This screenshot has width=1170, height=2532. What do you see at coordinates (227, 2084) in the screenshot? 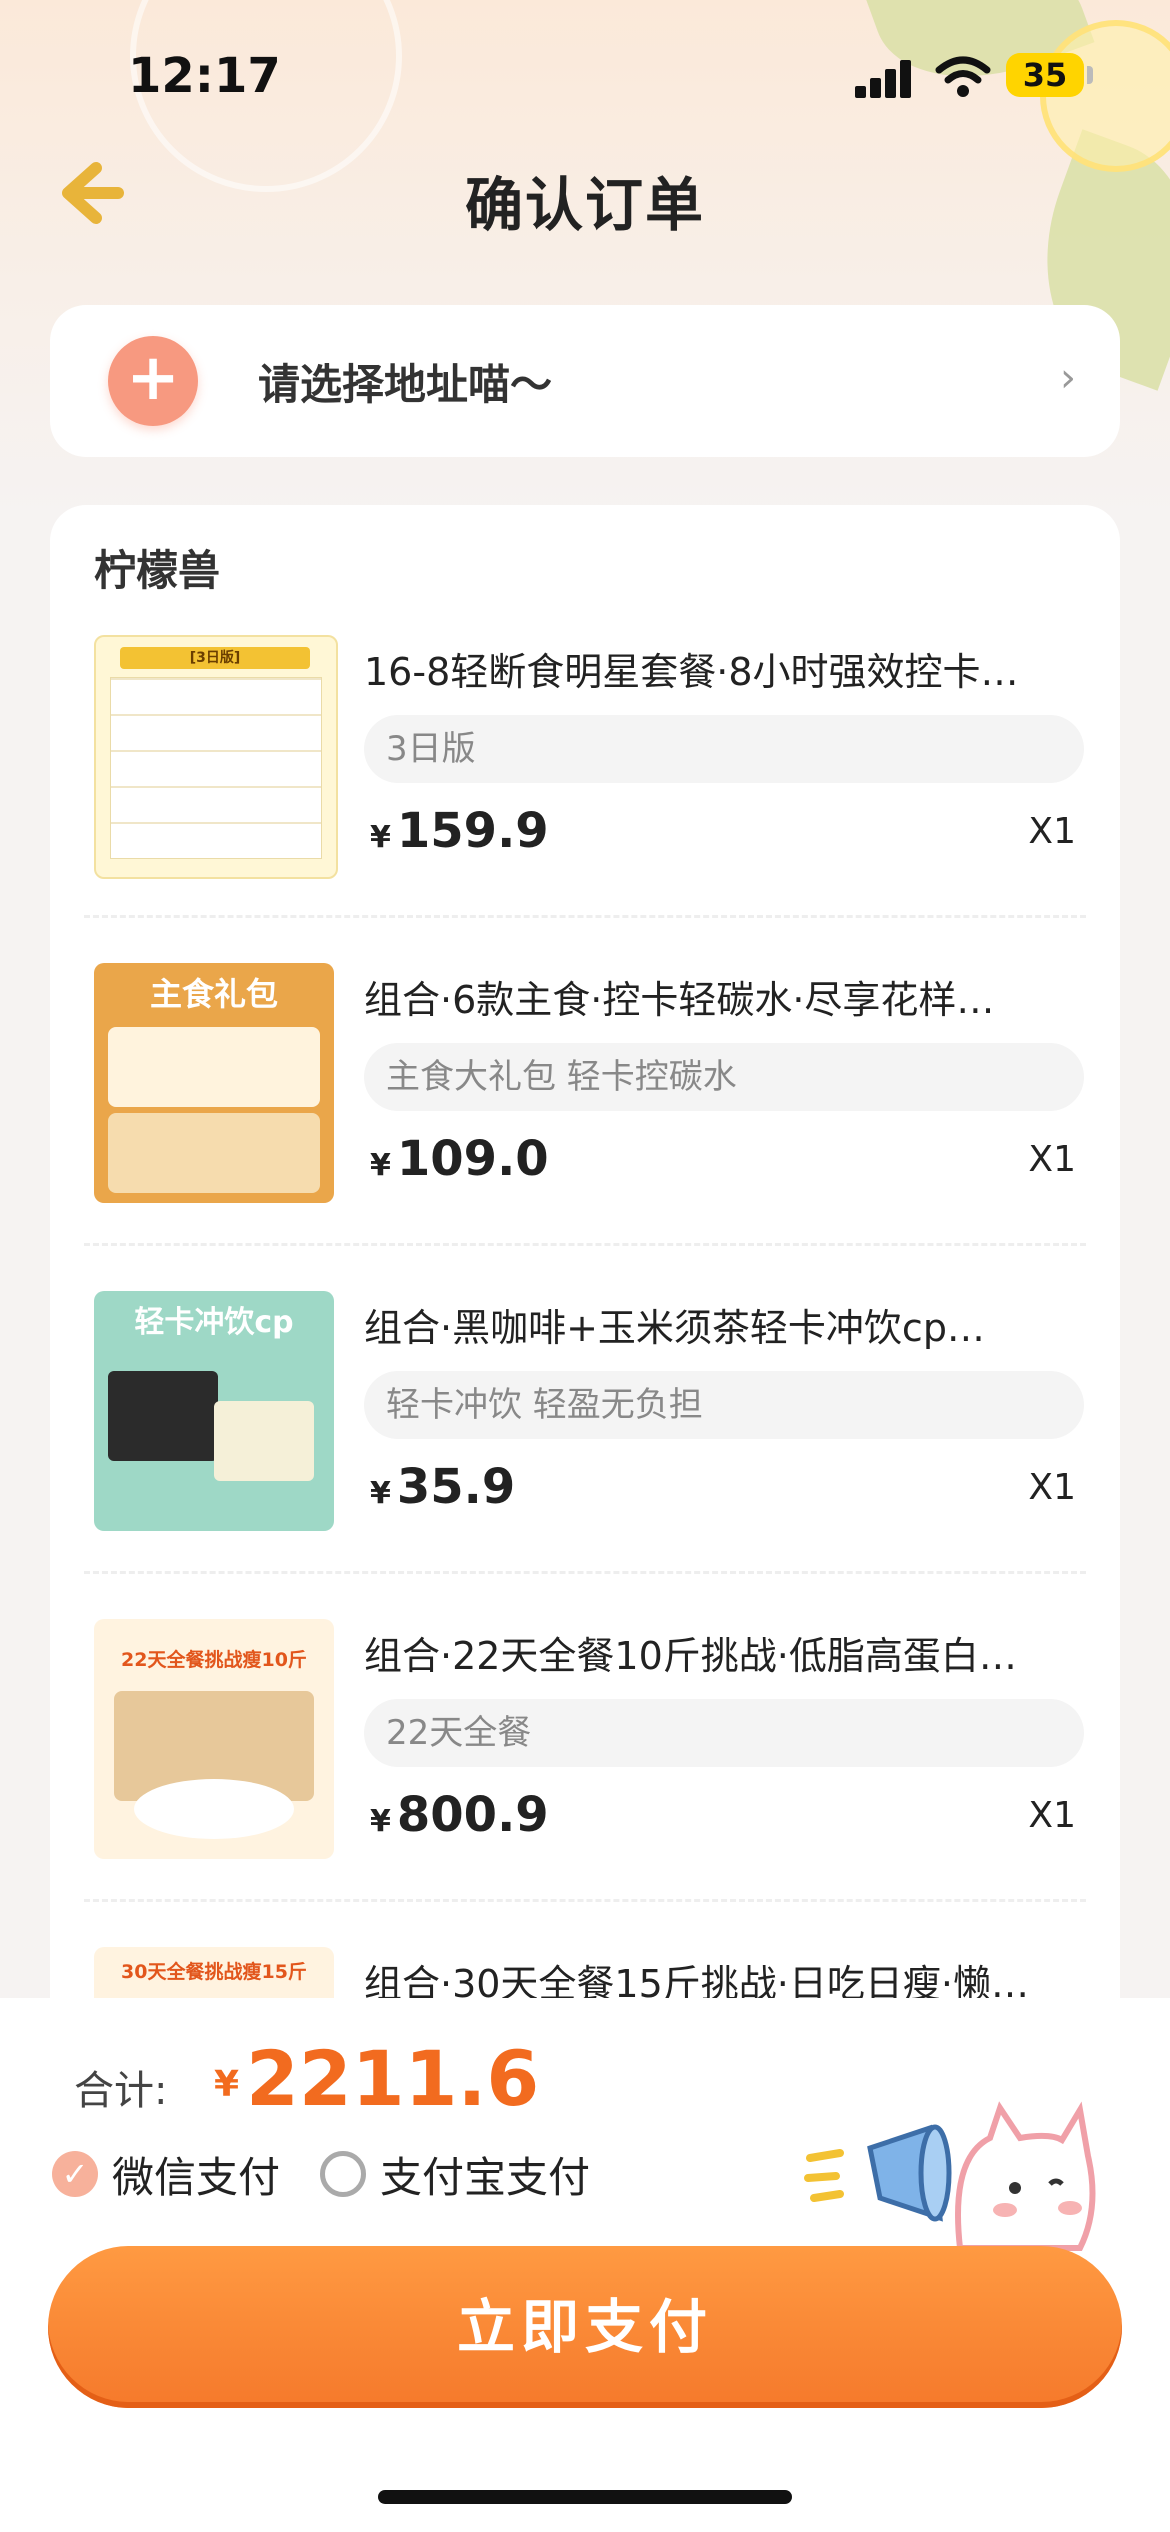
I see `total-currency: ¥` at bounding box center [227, 2084].